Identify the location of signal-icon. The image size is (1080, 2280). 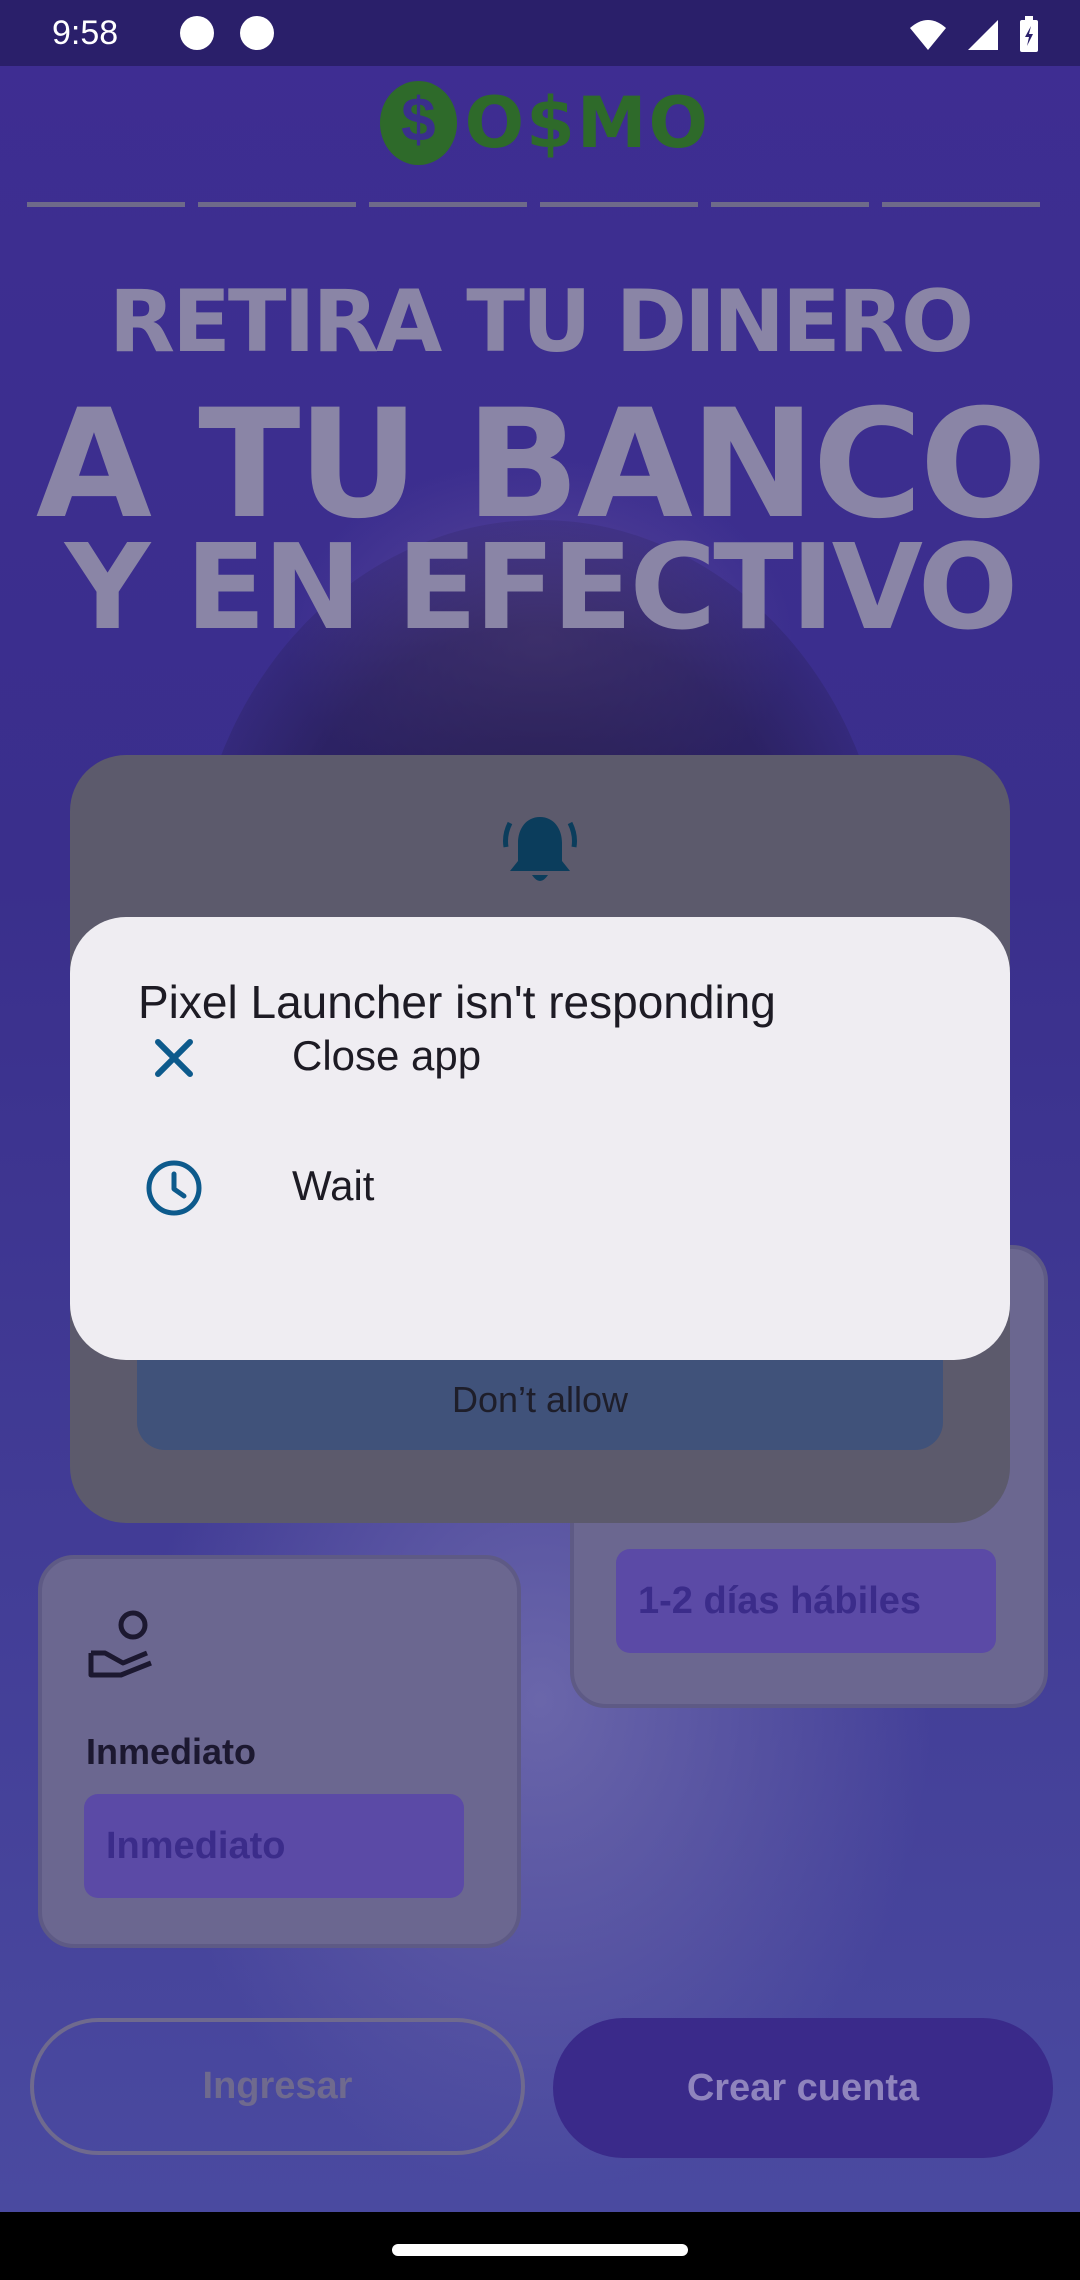
(983, 35).